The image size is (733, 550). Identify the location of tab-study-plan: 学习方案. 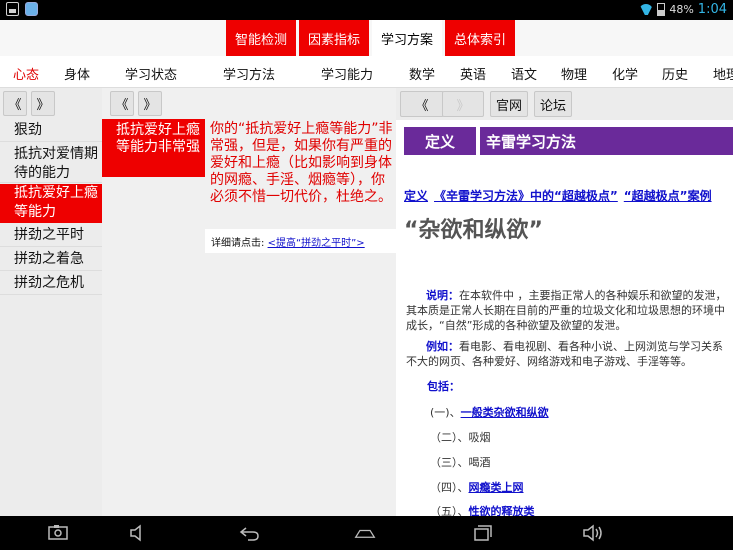
(407, 38).